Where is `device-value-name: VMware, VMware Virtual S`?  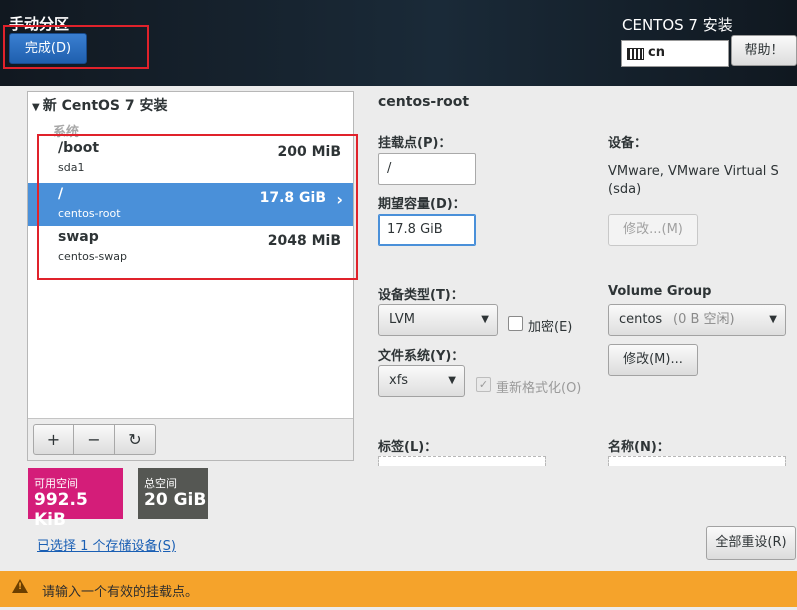
device-value-name: VMware, VMware Virtual S is located at coordinates (693, 171).